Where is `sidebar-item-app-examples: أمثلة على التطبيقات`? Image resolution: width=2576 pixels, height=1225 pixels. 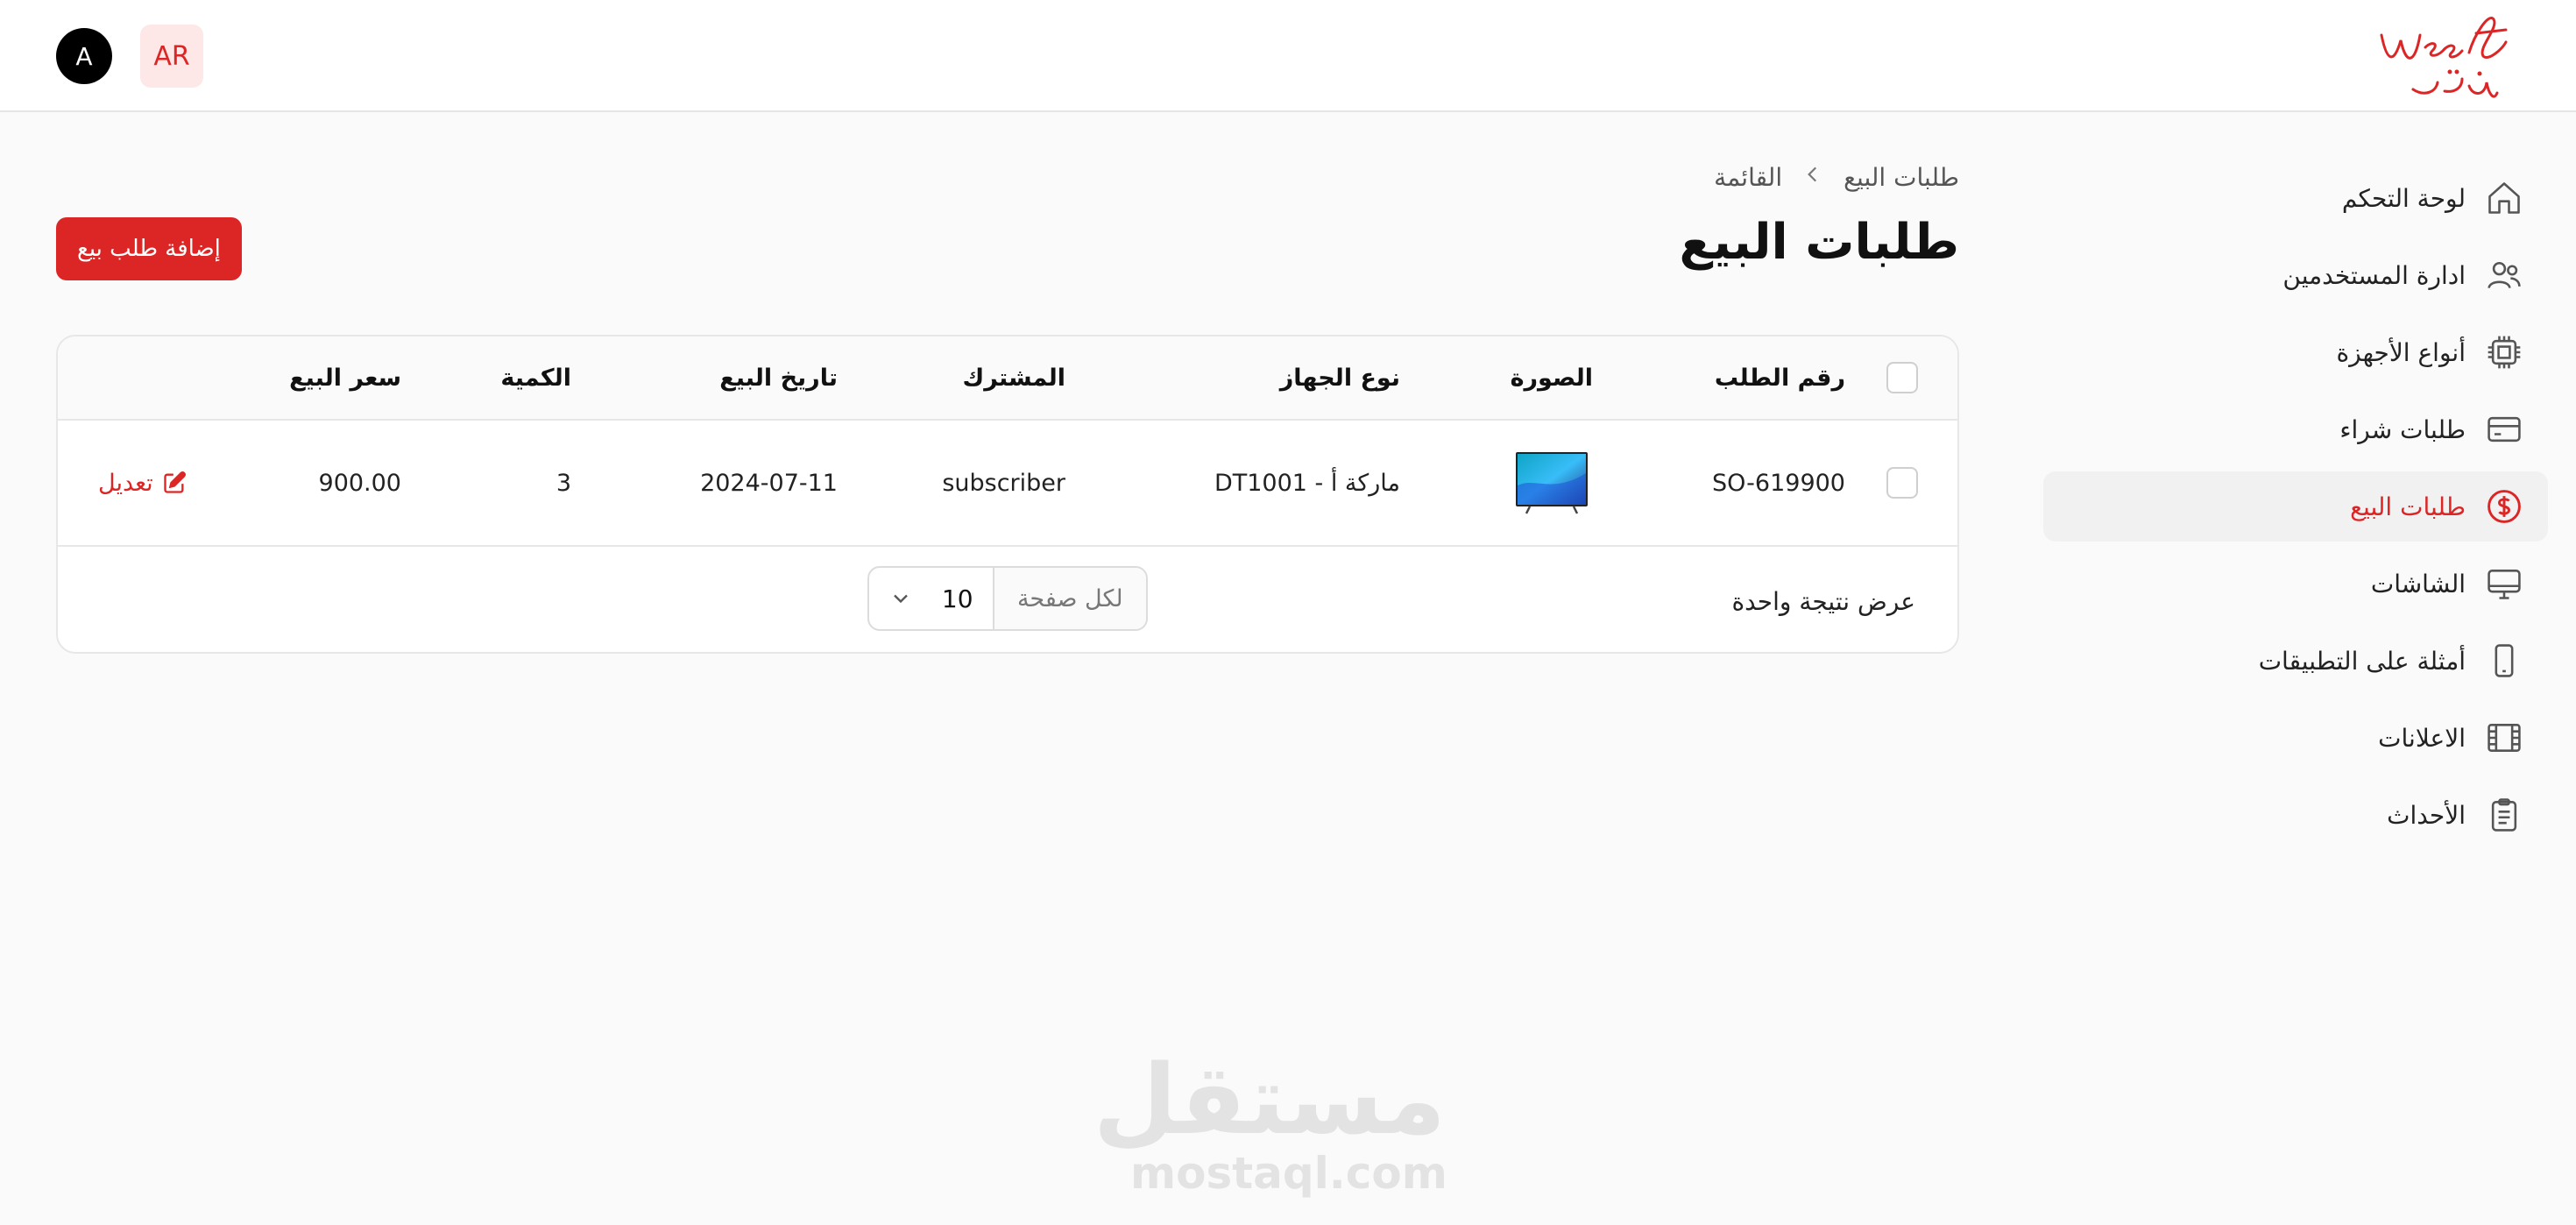 sidebar-item-app-examples: أمثلة على التطبيقات is located at coordinates (2295, 661).